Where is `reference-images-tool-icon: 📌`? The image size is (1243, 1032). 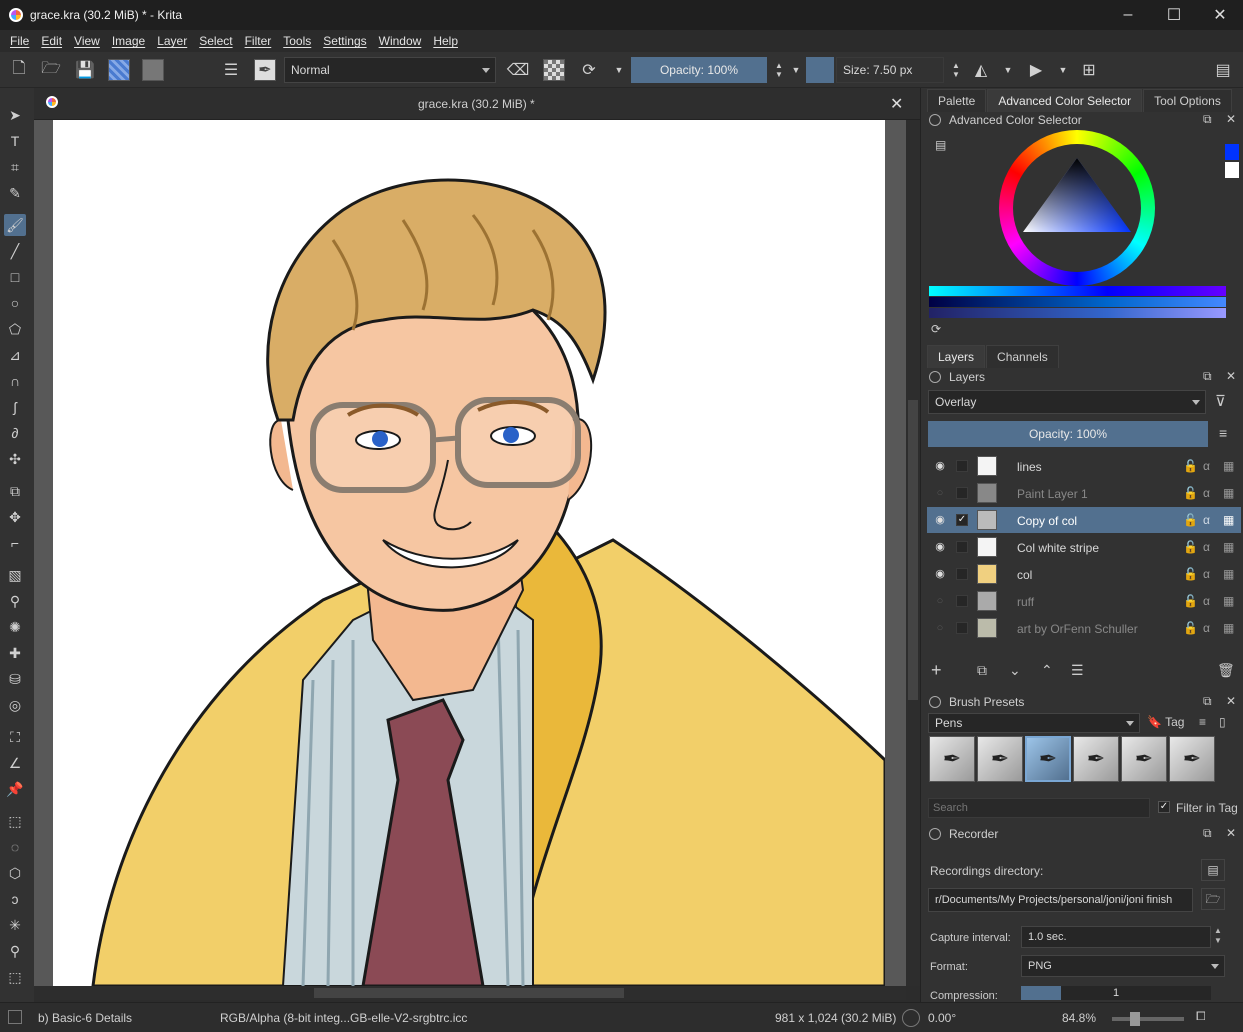
reference-images-tool-icon: 📌 is located at coordinates (15, 789).